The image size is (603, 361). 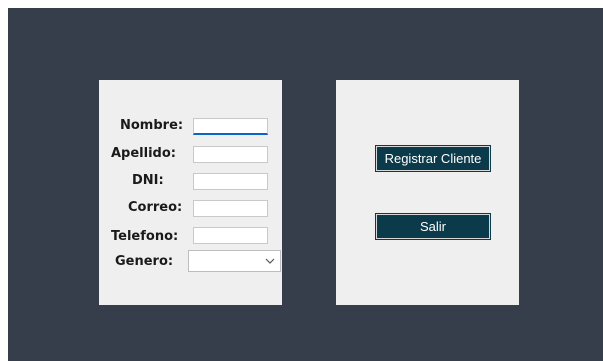 I want to click on apellido-label: Apellido:, so click(x=143, y=153).